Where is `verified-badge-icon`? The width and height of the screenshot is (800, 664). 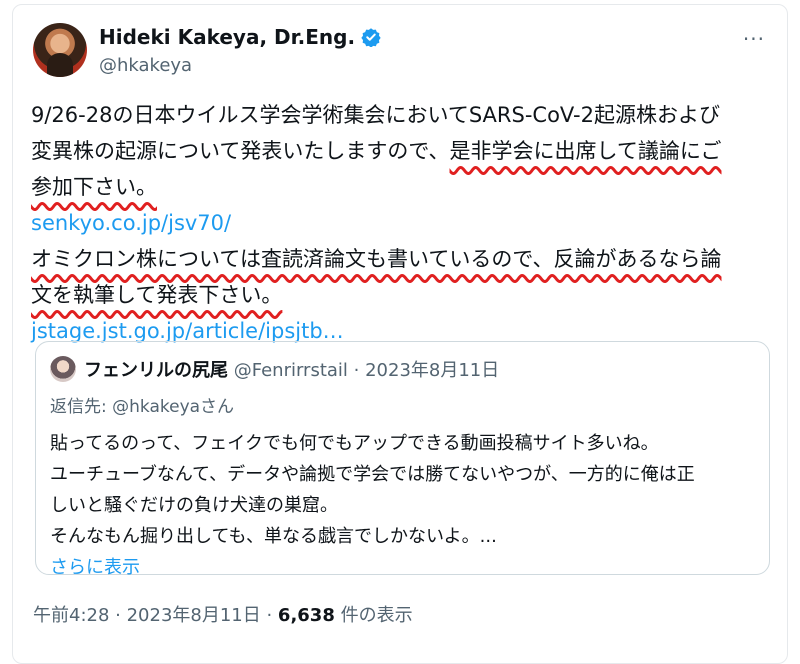
verified-badge-icon is located at coordinates (371, 37).